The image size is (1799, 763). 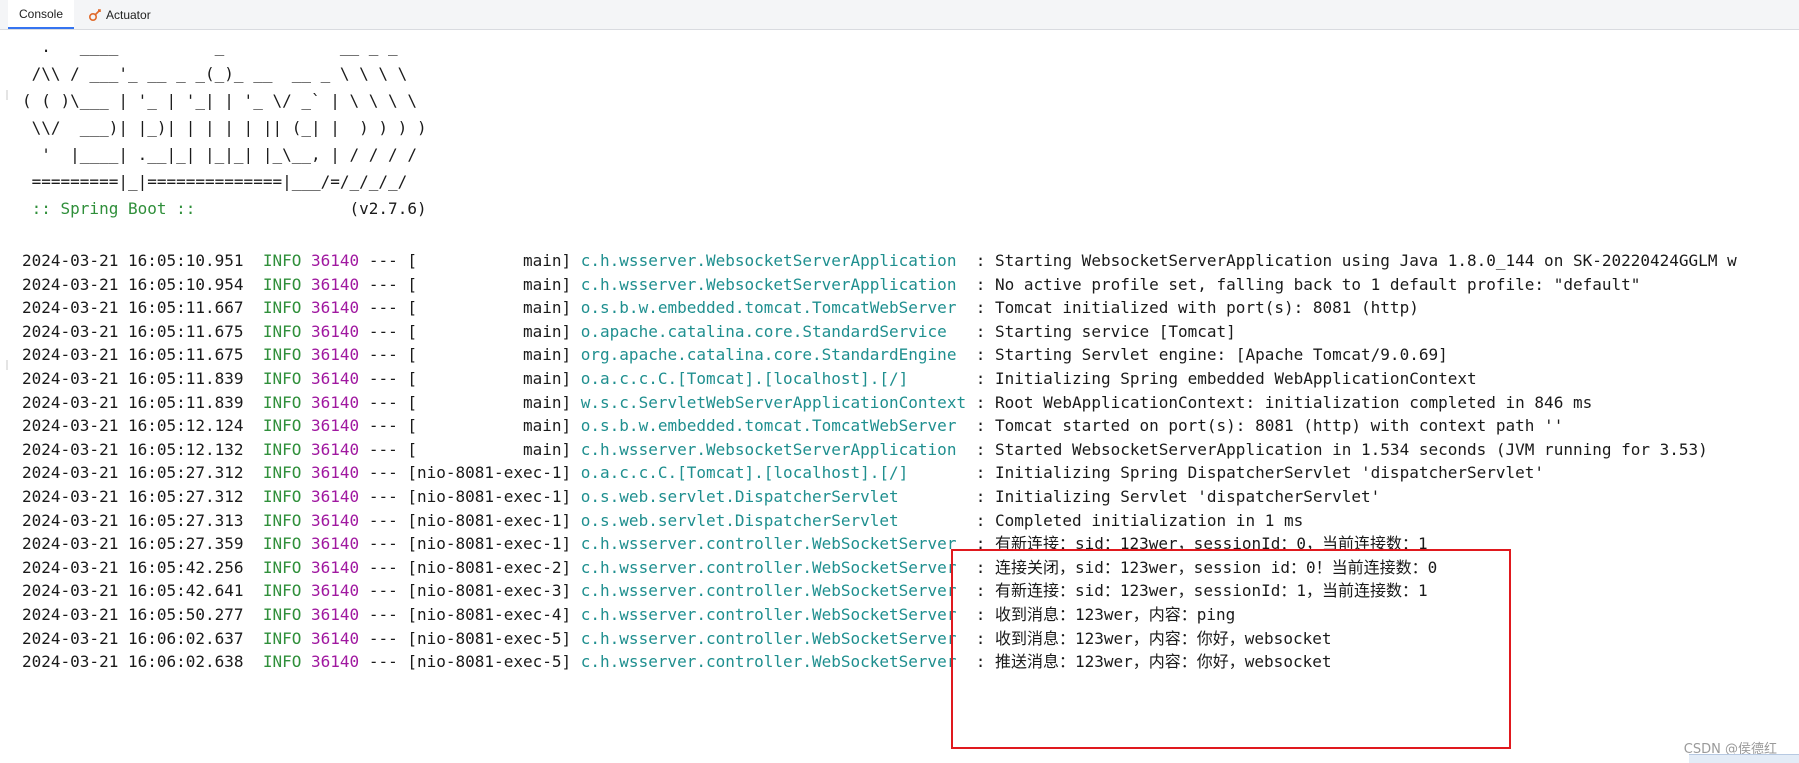 What do you see at coordinates (41, 14) in the screenshot?
I see `tab-console: Console` at bounding box center [41, 14].